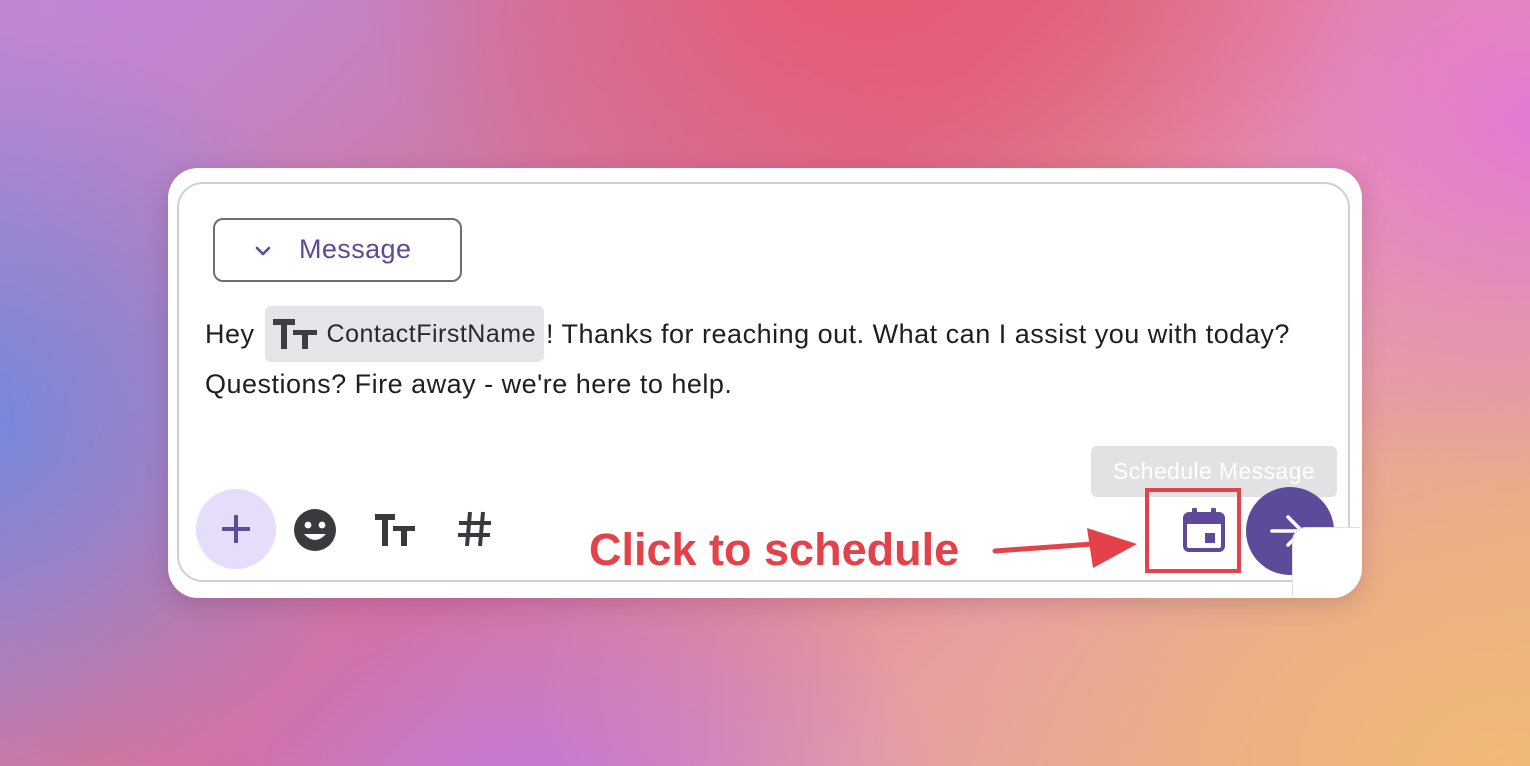  I want to click on message-type-label: Message, so click(355, 249).